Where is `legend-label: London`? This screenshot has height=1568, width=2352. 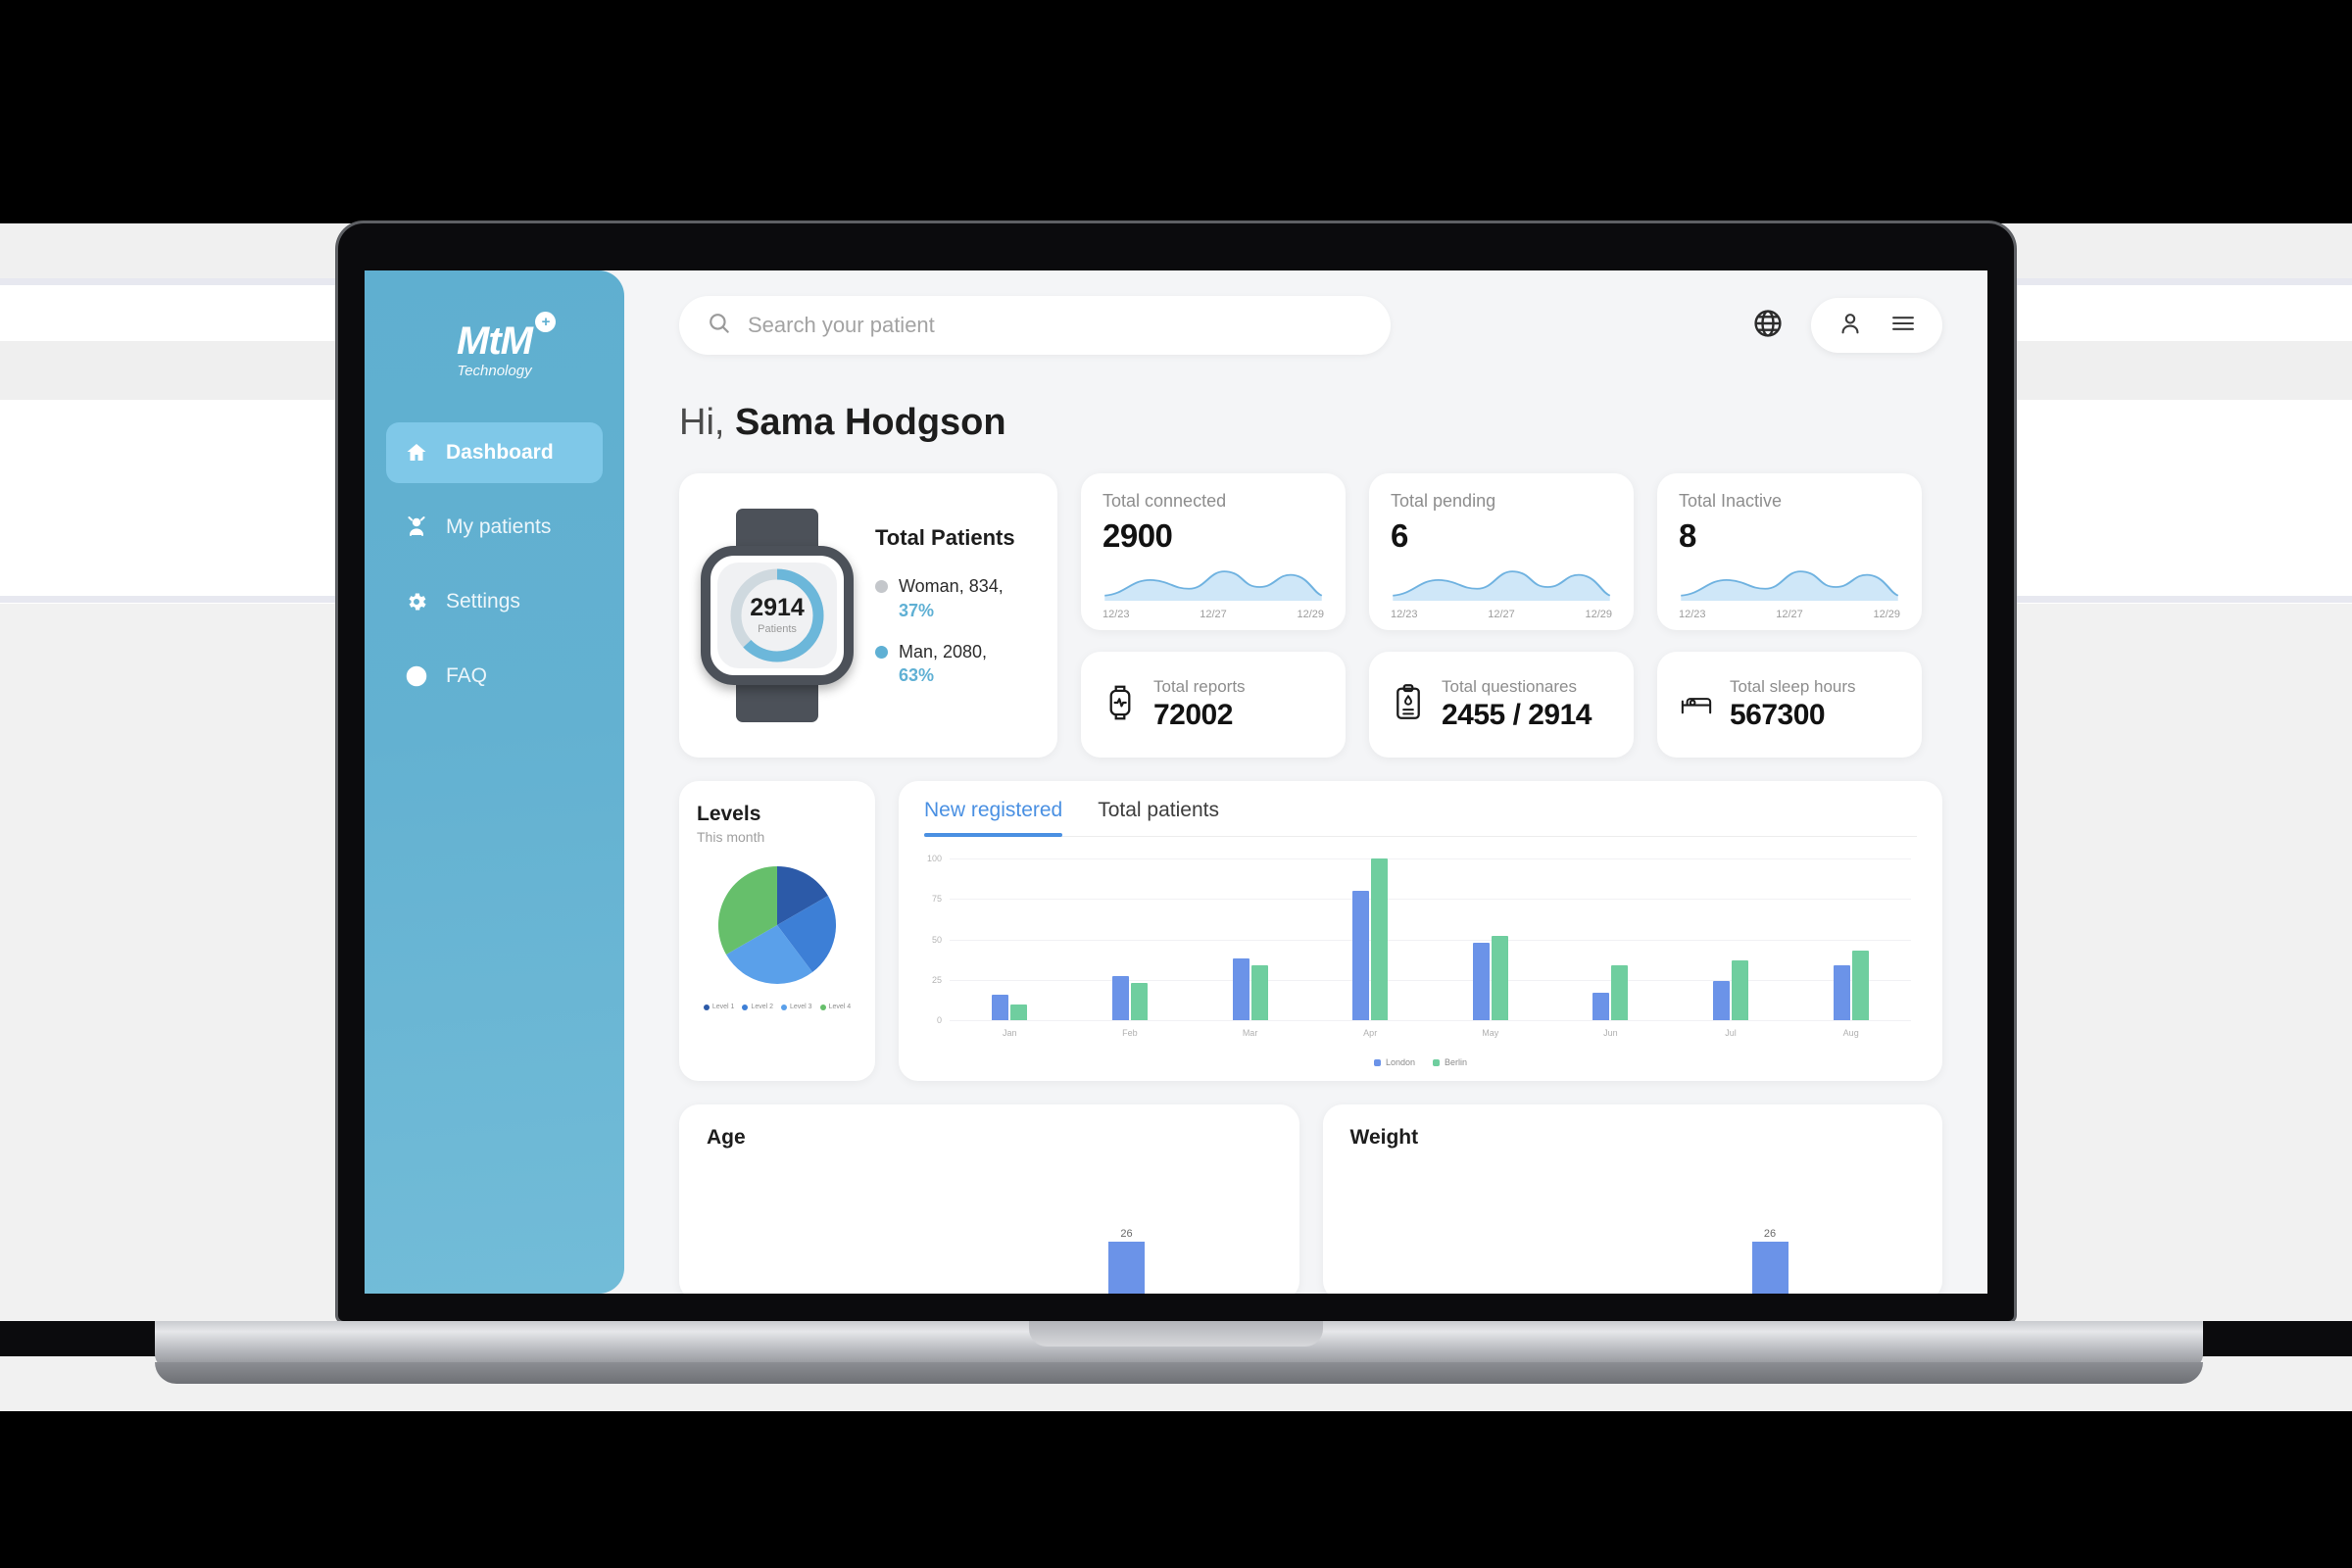 legend-label: London is located at coordinates (1400, 1062).